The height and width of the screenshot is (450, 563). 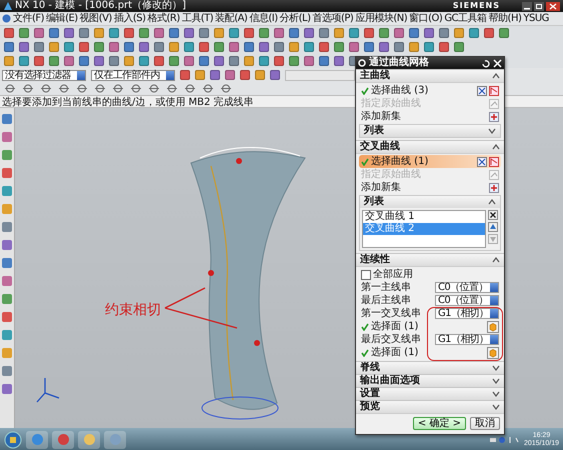 I want to click on checkbox-label: 全部应用, so click(x=393, y=274).